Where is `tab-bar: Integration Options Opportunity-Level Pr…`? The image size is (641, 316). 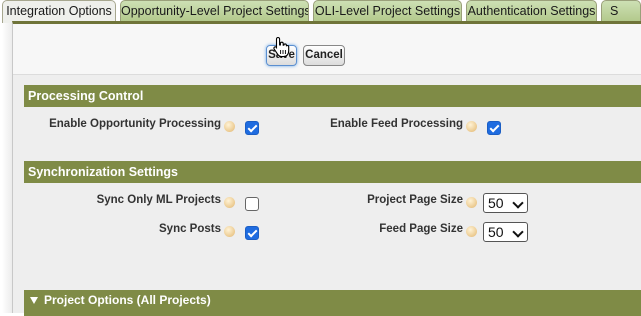
tab-bar: Integration Options Opportunity-Level Pr… is located at coordinates (320, 11).